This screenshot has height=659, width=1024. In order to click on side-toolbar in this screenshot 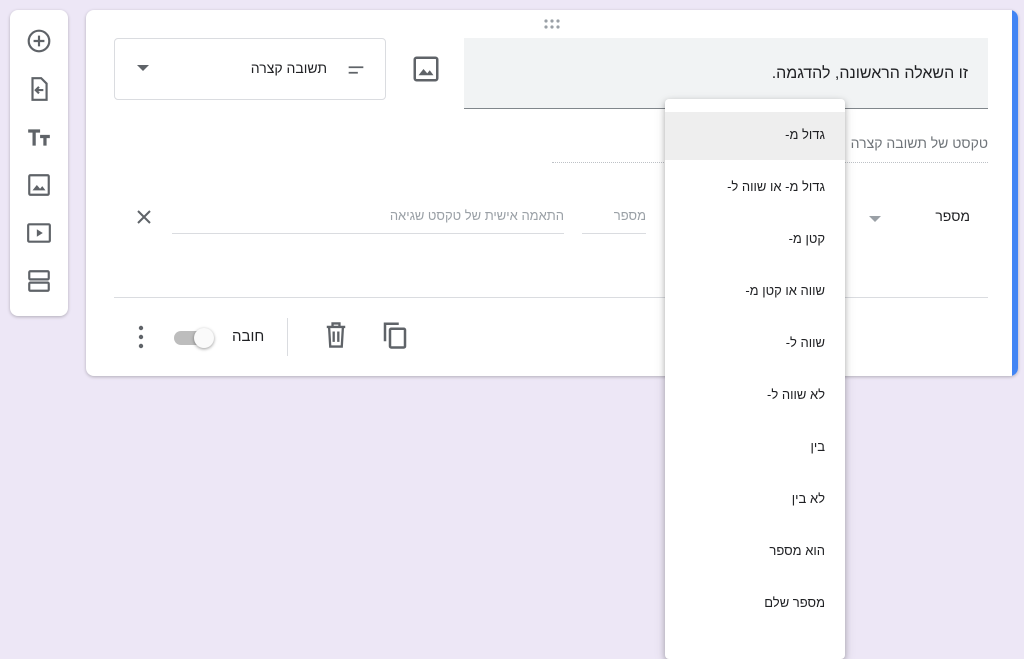, I will do `click(39, 163)`.